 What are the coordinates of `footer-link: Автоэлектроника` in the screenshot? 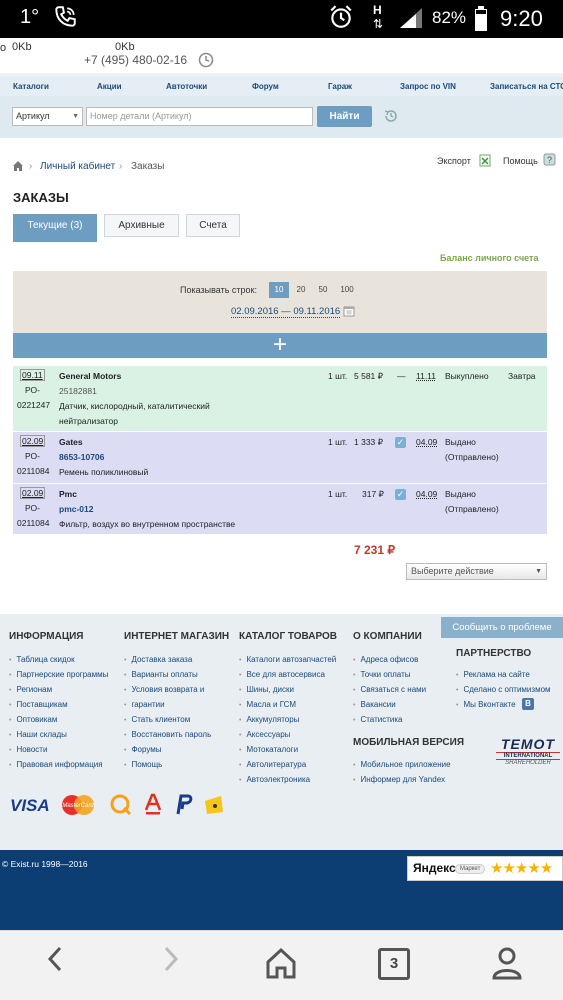 It's located at (274, 779).